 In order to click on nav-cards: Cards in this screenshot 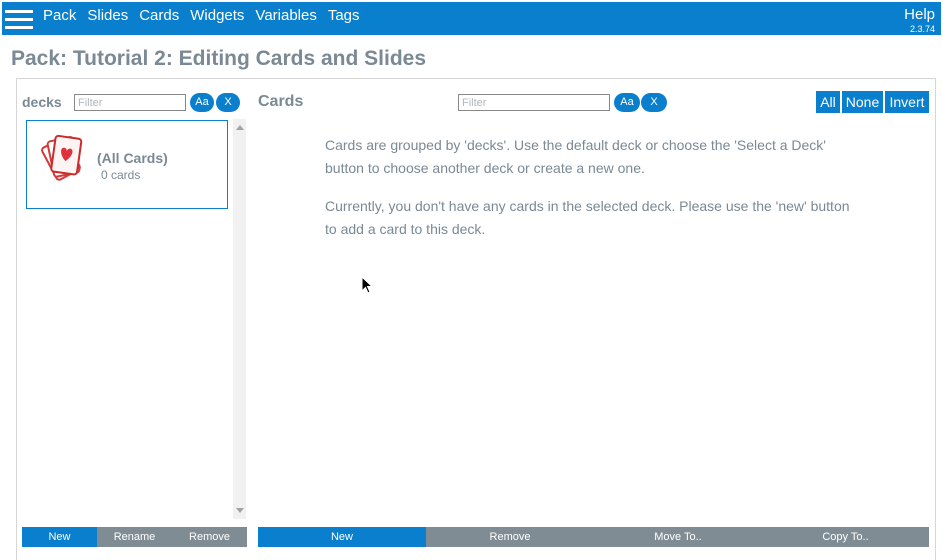, I will do `click(159, 16)`.